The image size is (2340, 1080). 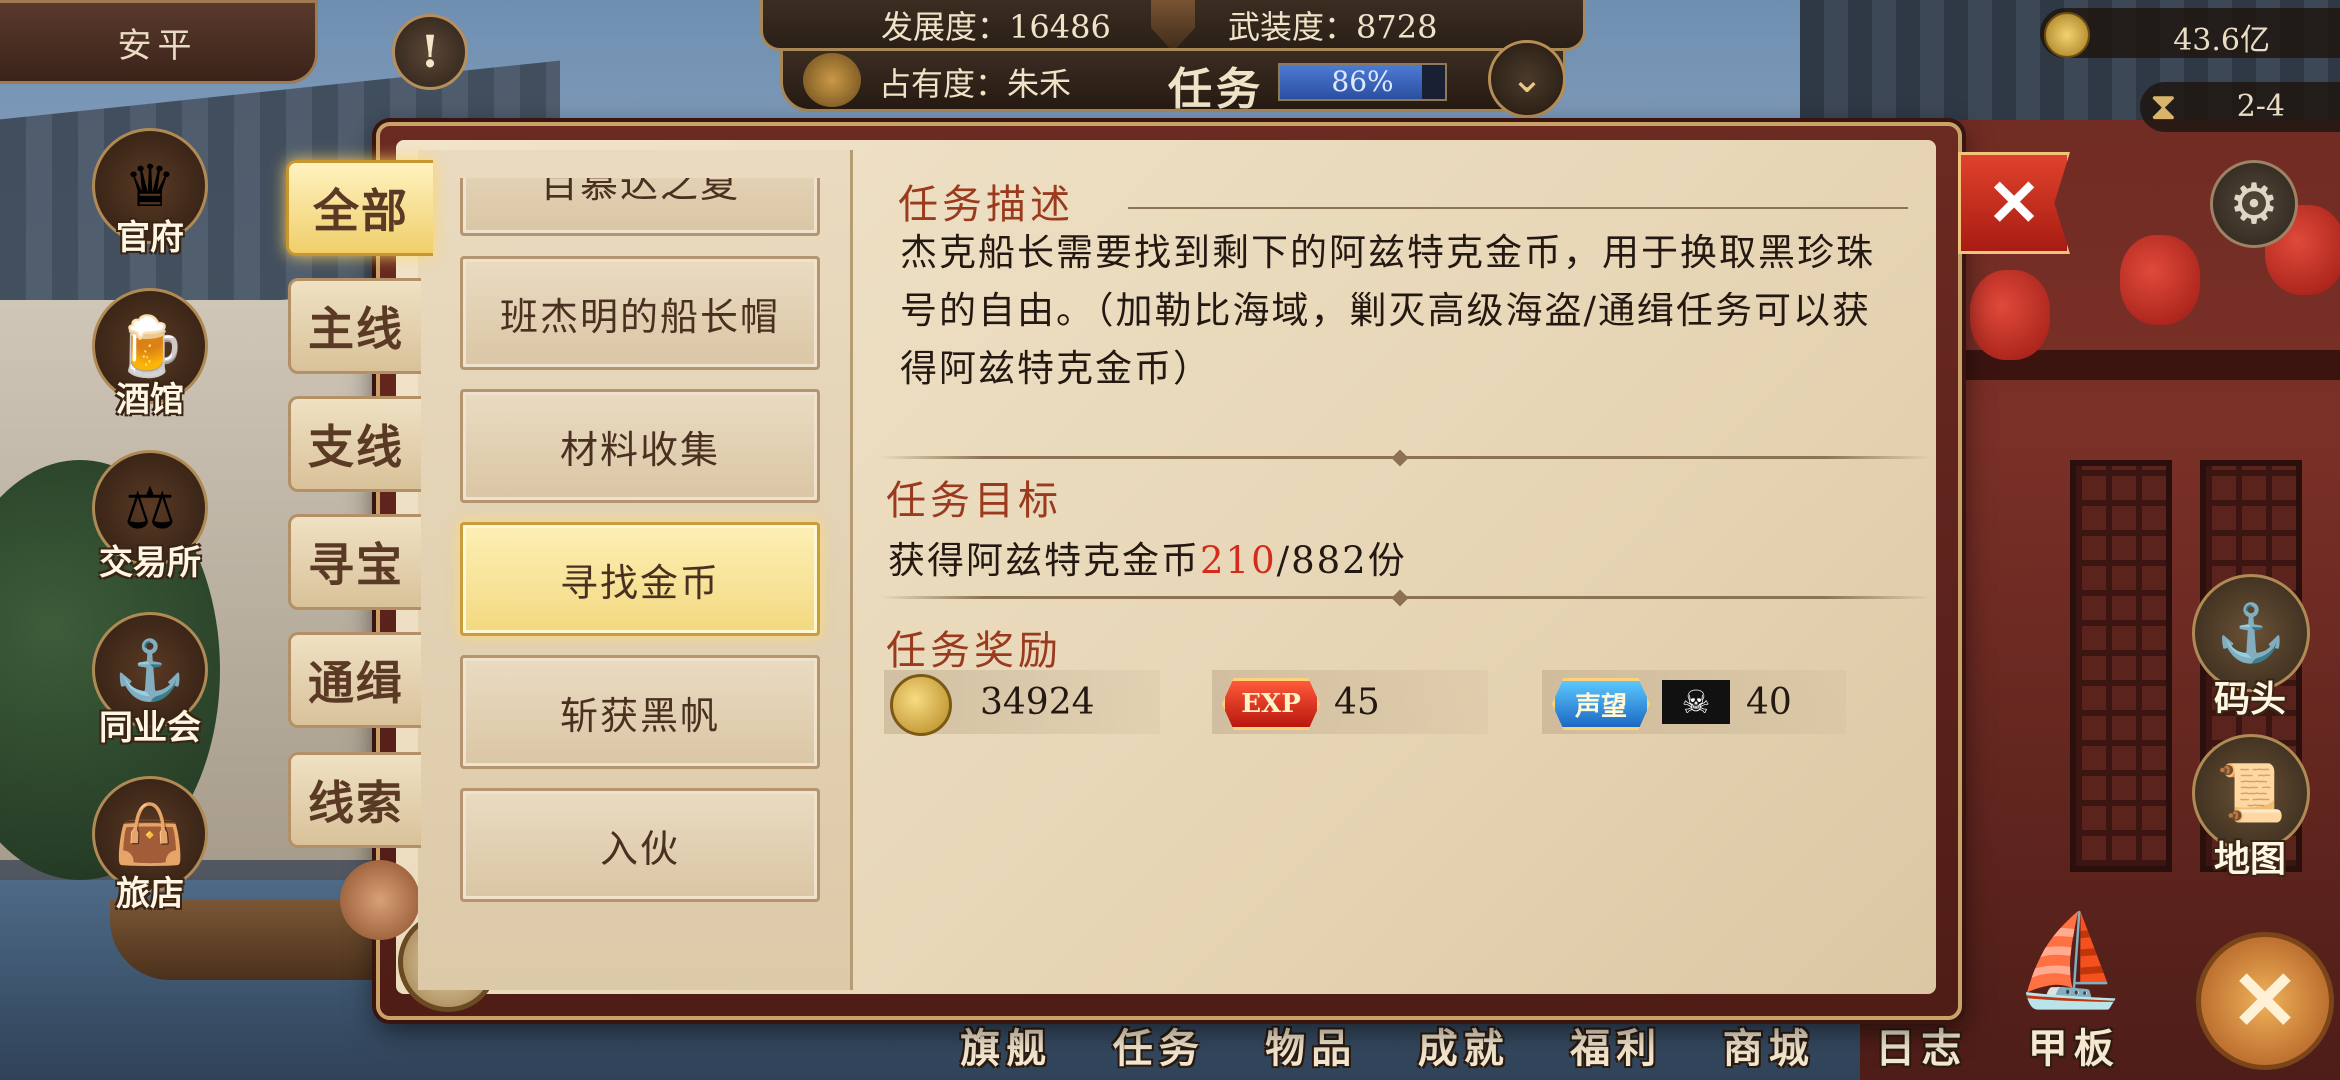 I want to click on time-counter: ⧗ 2-4, so click(x=2240, y=107).